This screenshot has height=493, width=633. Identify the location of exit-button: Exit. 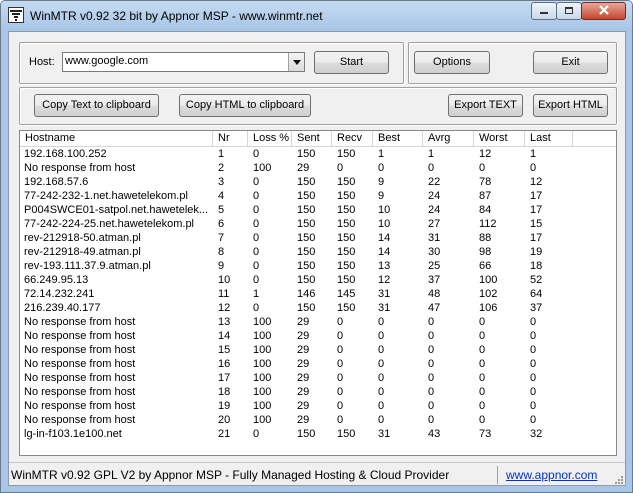
(570, 62).